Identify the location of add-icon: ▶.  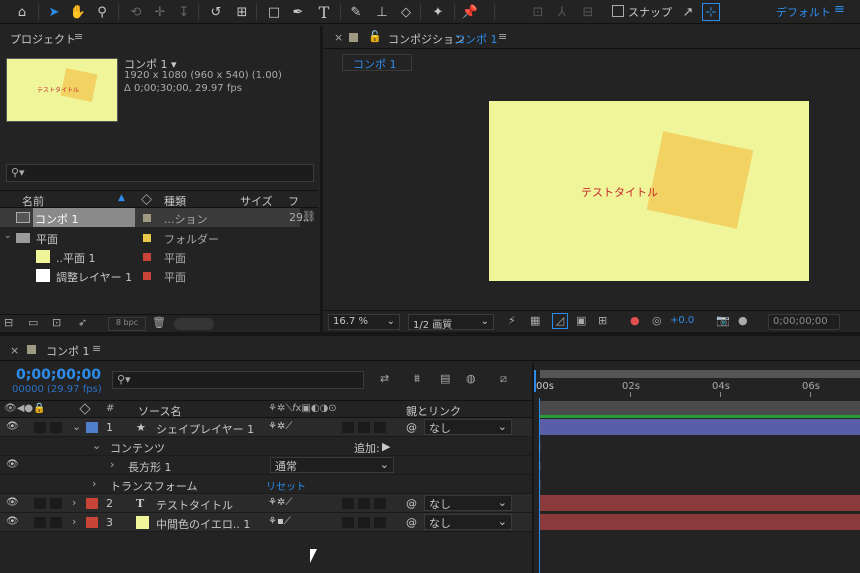
(386, 446).